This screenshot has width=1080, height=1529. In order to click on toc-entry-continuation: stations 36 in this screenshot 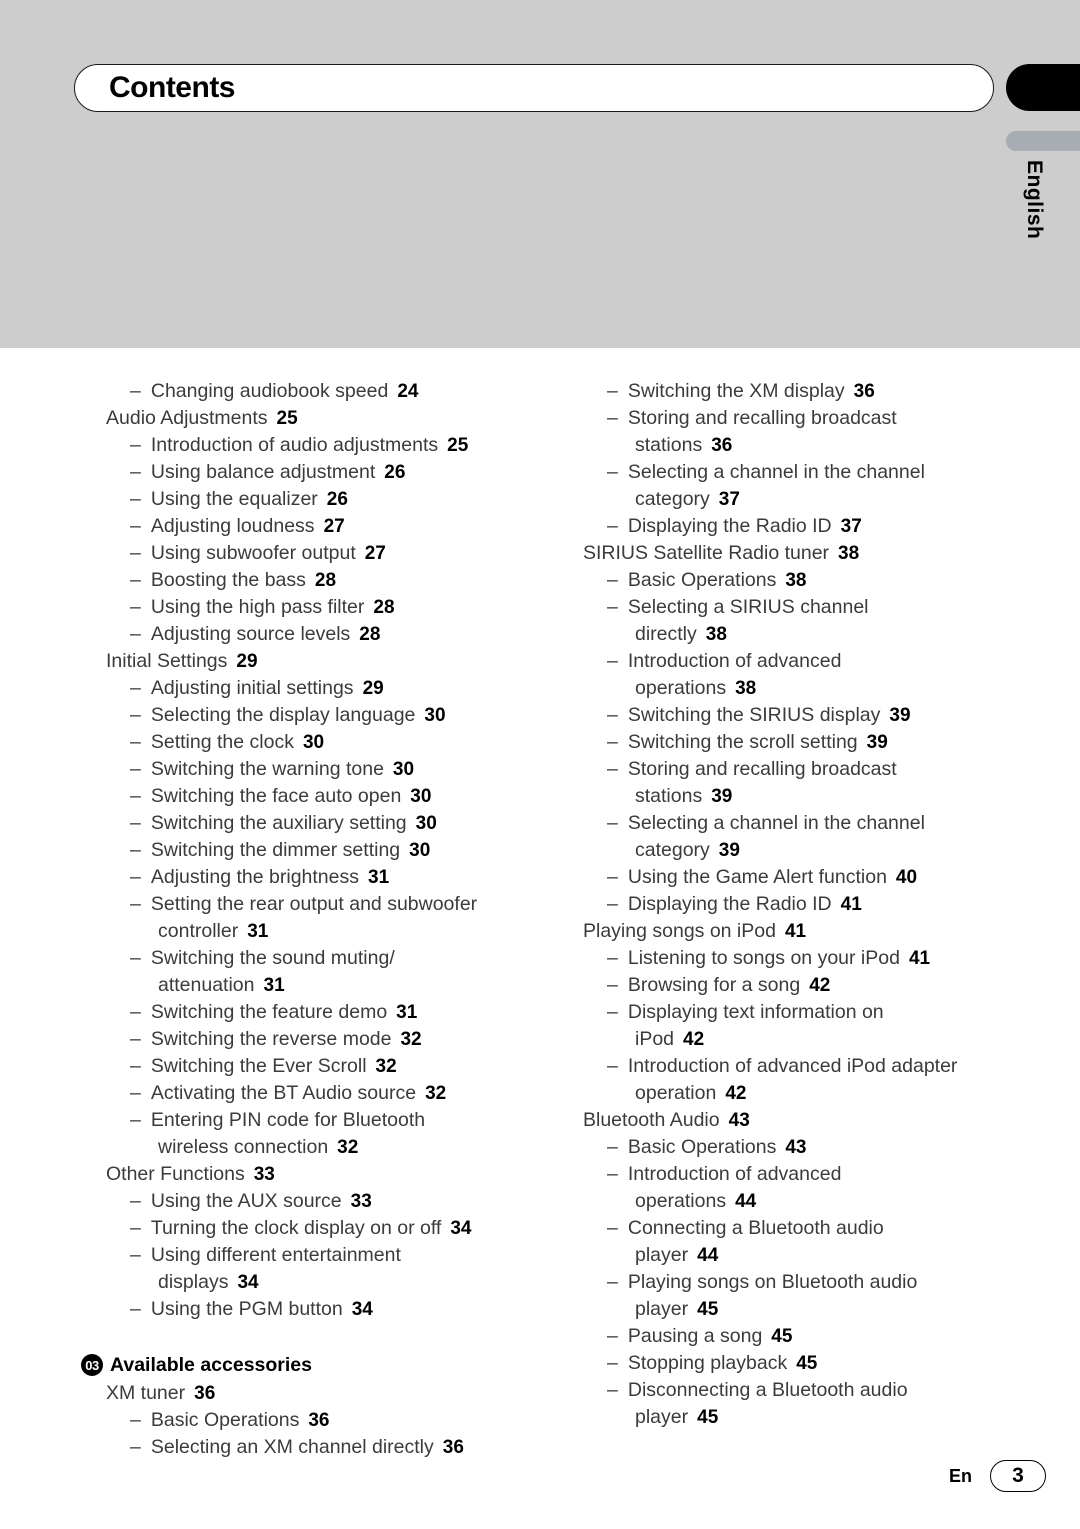, I will do `click(793, 445)`.